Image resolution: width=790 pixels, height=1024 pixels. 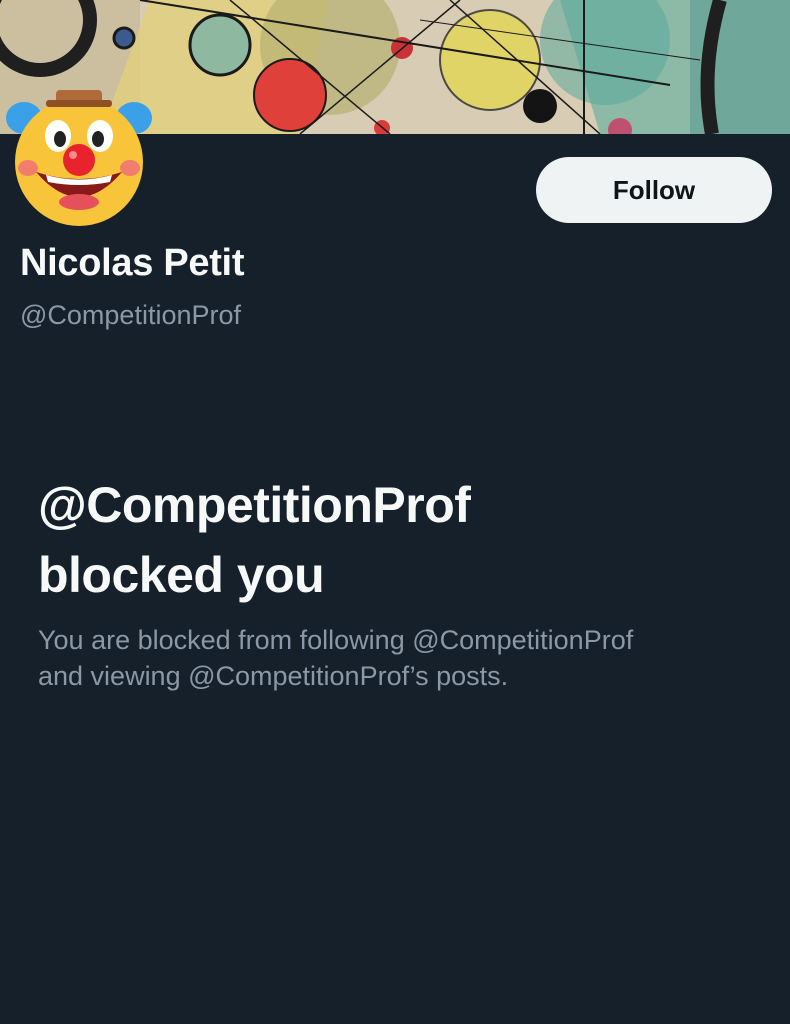 I want to click on avatar, so click(x=79, y=155).